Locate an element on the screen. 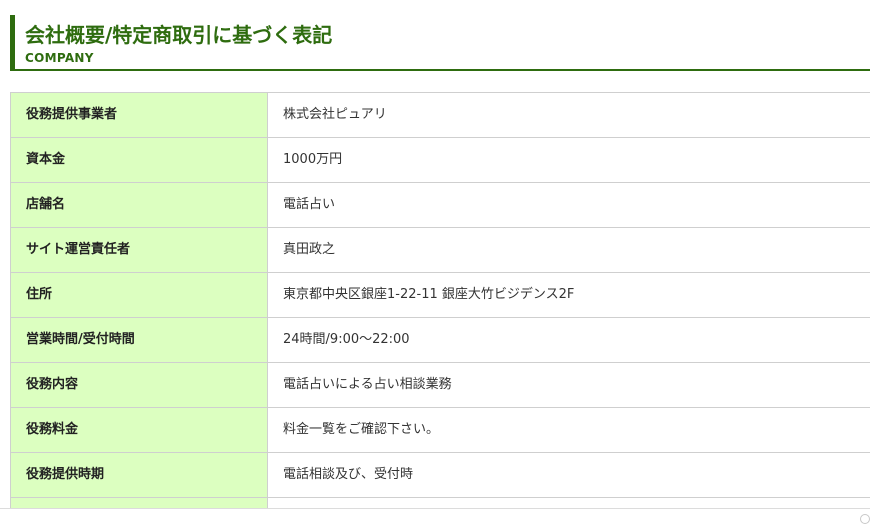 This screenshot has width=870, height=525. table-row: 役務料金 料金一覧をご確認下さい。 is located at coordinates (440, 430).